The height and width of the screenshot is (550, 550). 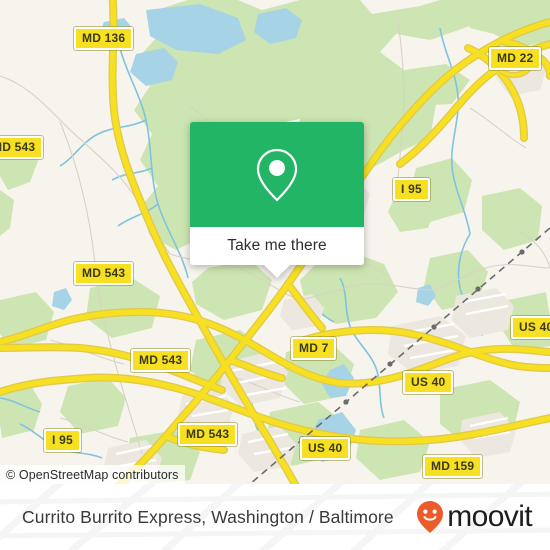 I want to click on road-shield-md-543-left: MD 543, so click(x=22, y=147).